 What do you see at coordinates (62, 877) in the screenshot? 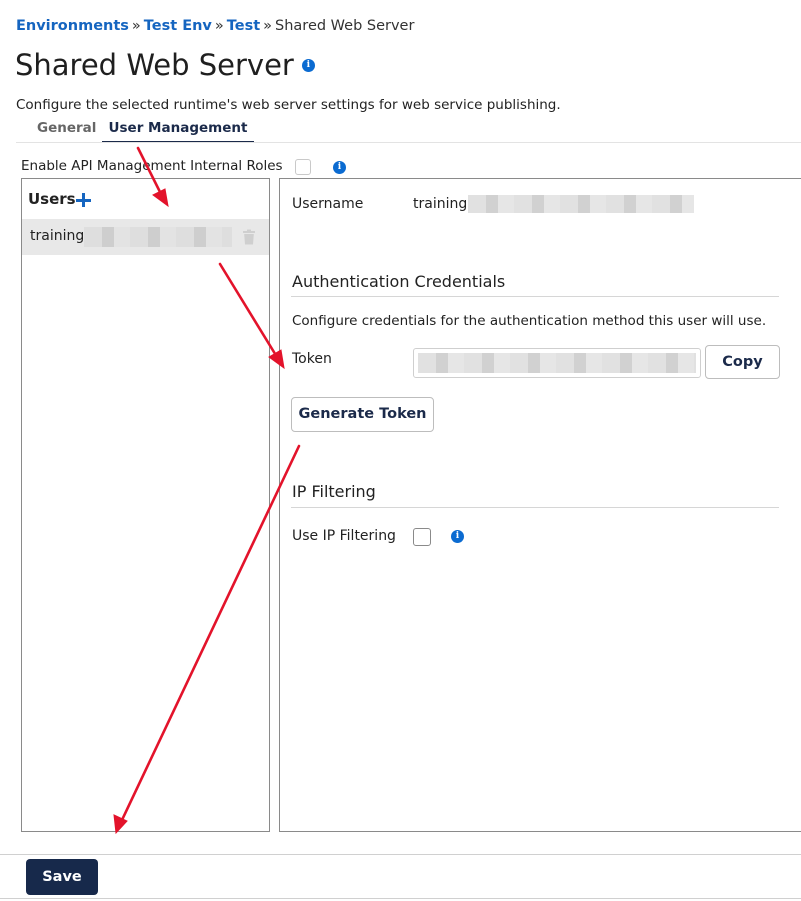
I see `save-button: Save` at bounding box center [62, 877].